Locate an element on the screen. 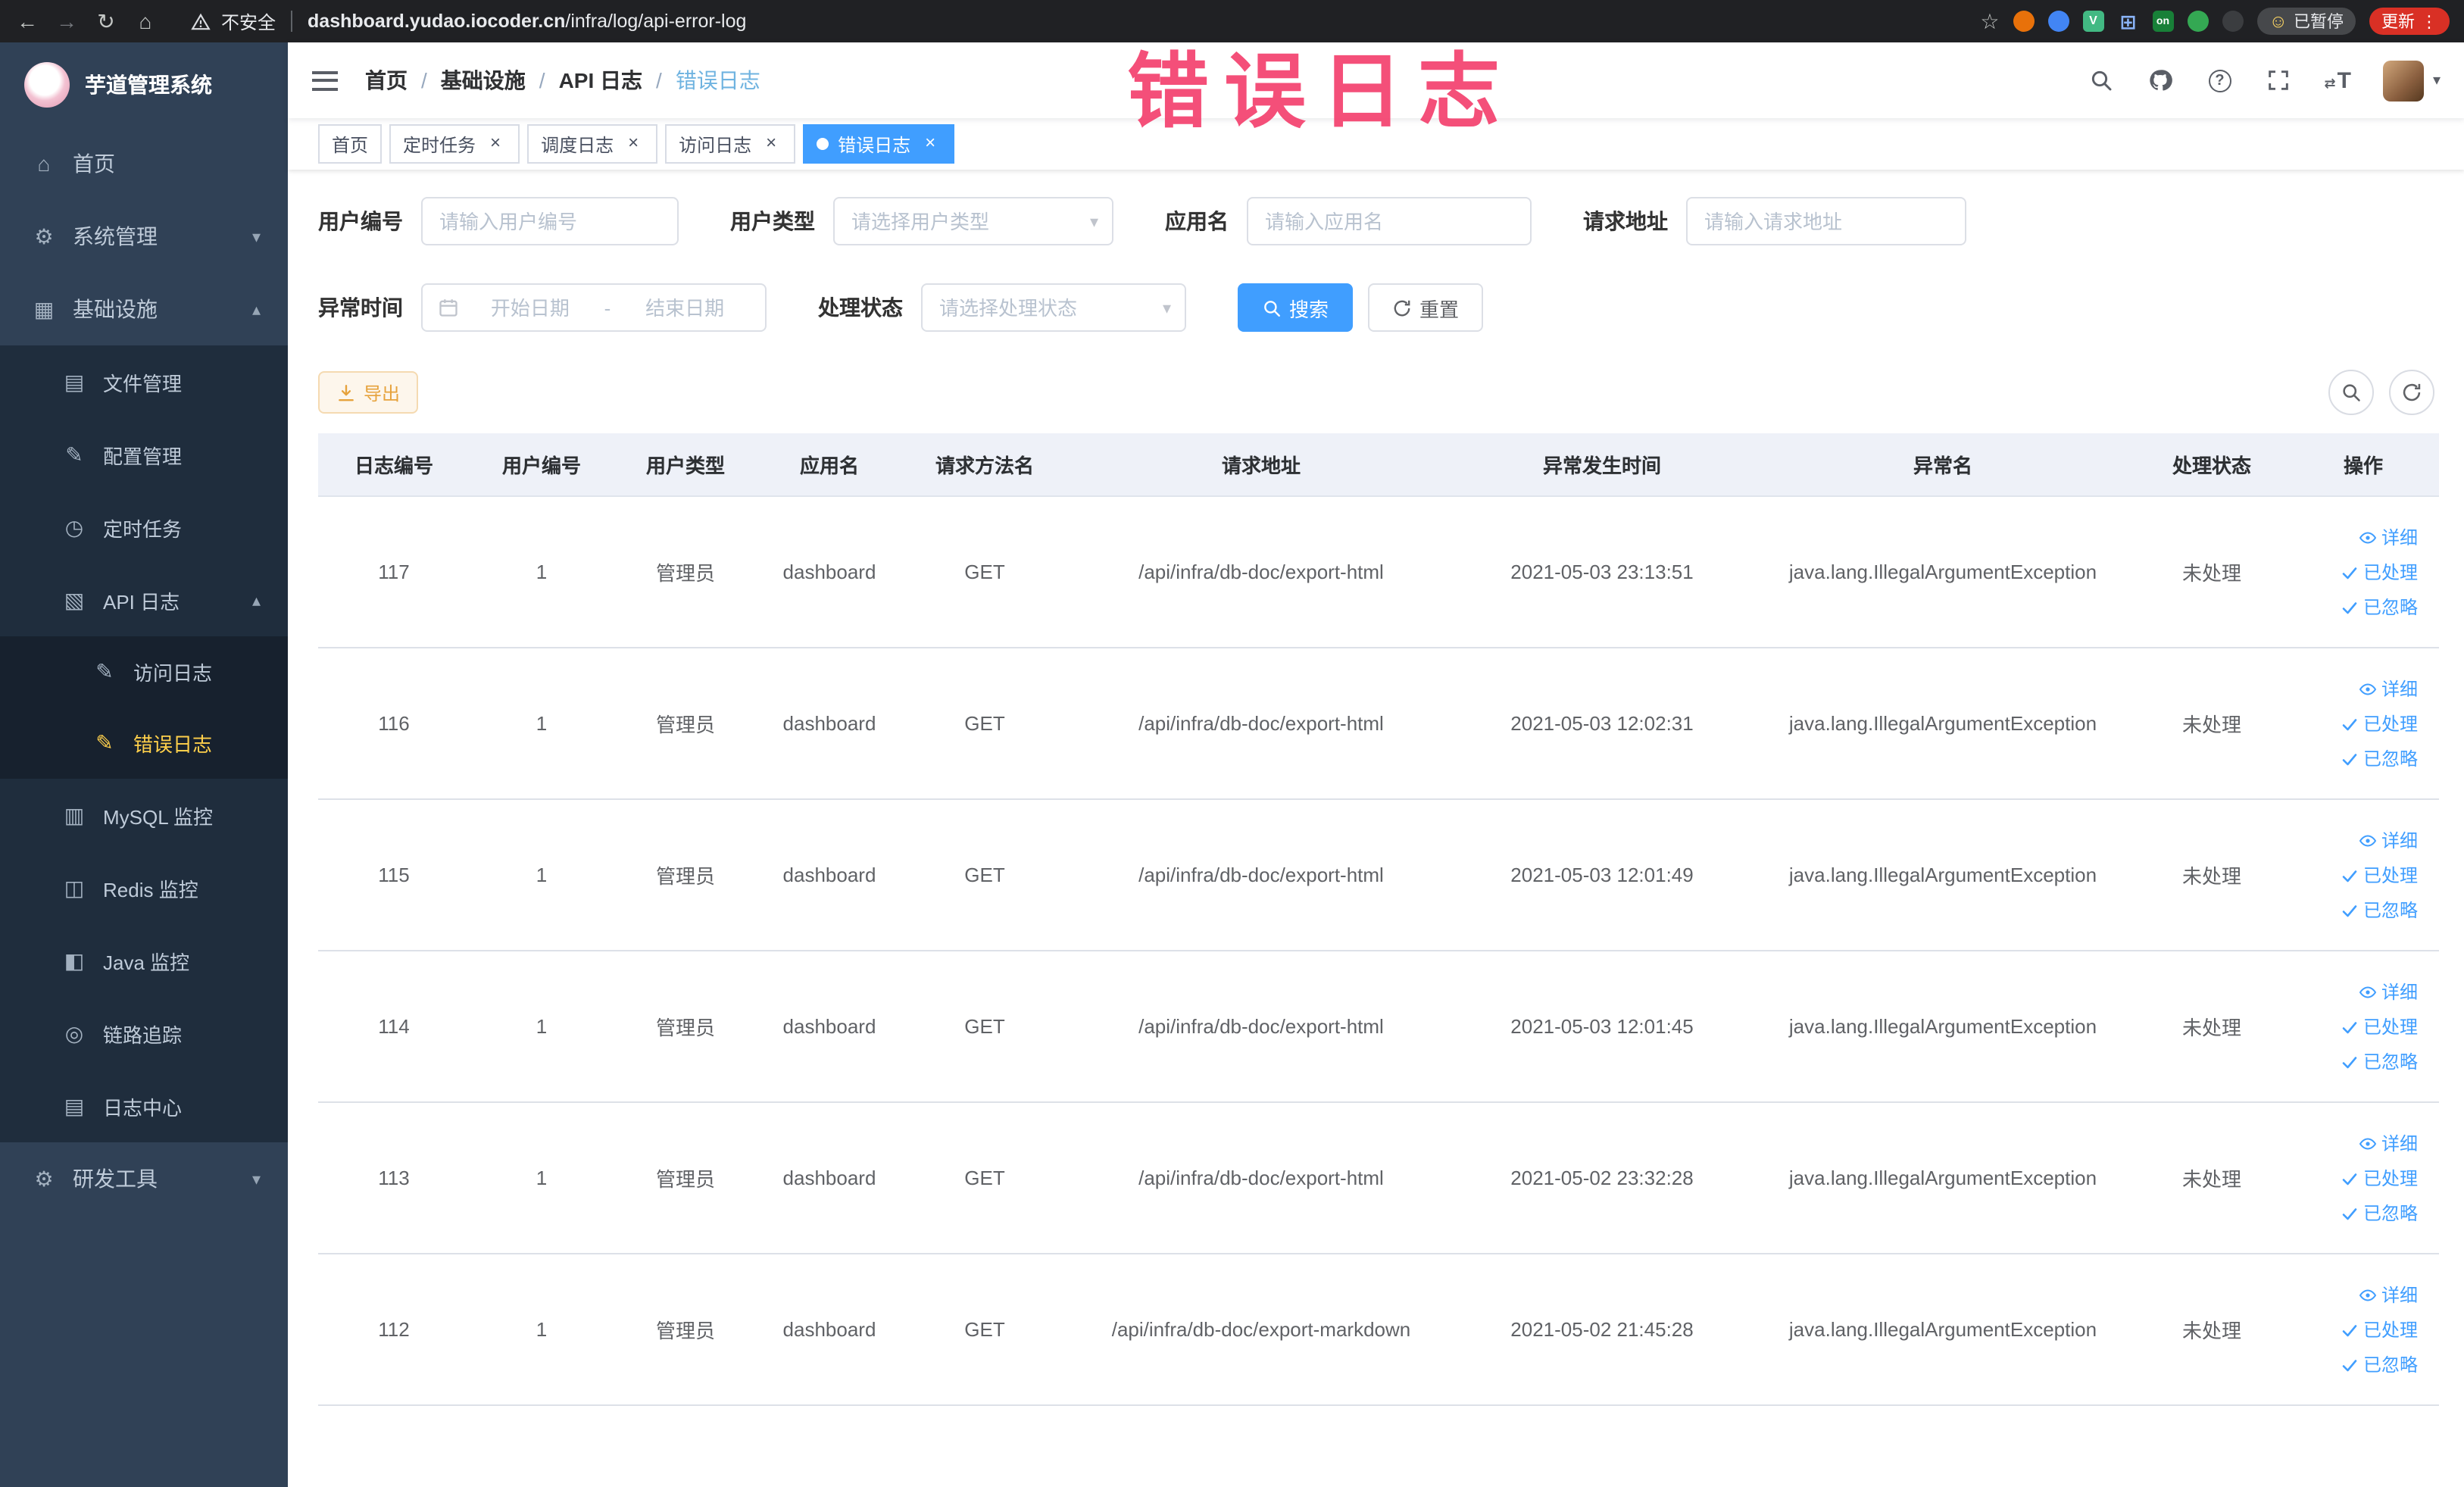  browser-home-button: ⌂ is located at coordinates (145, 21).